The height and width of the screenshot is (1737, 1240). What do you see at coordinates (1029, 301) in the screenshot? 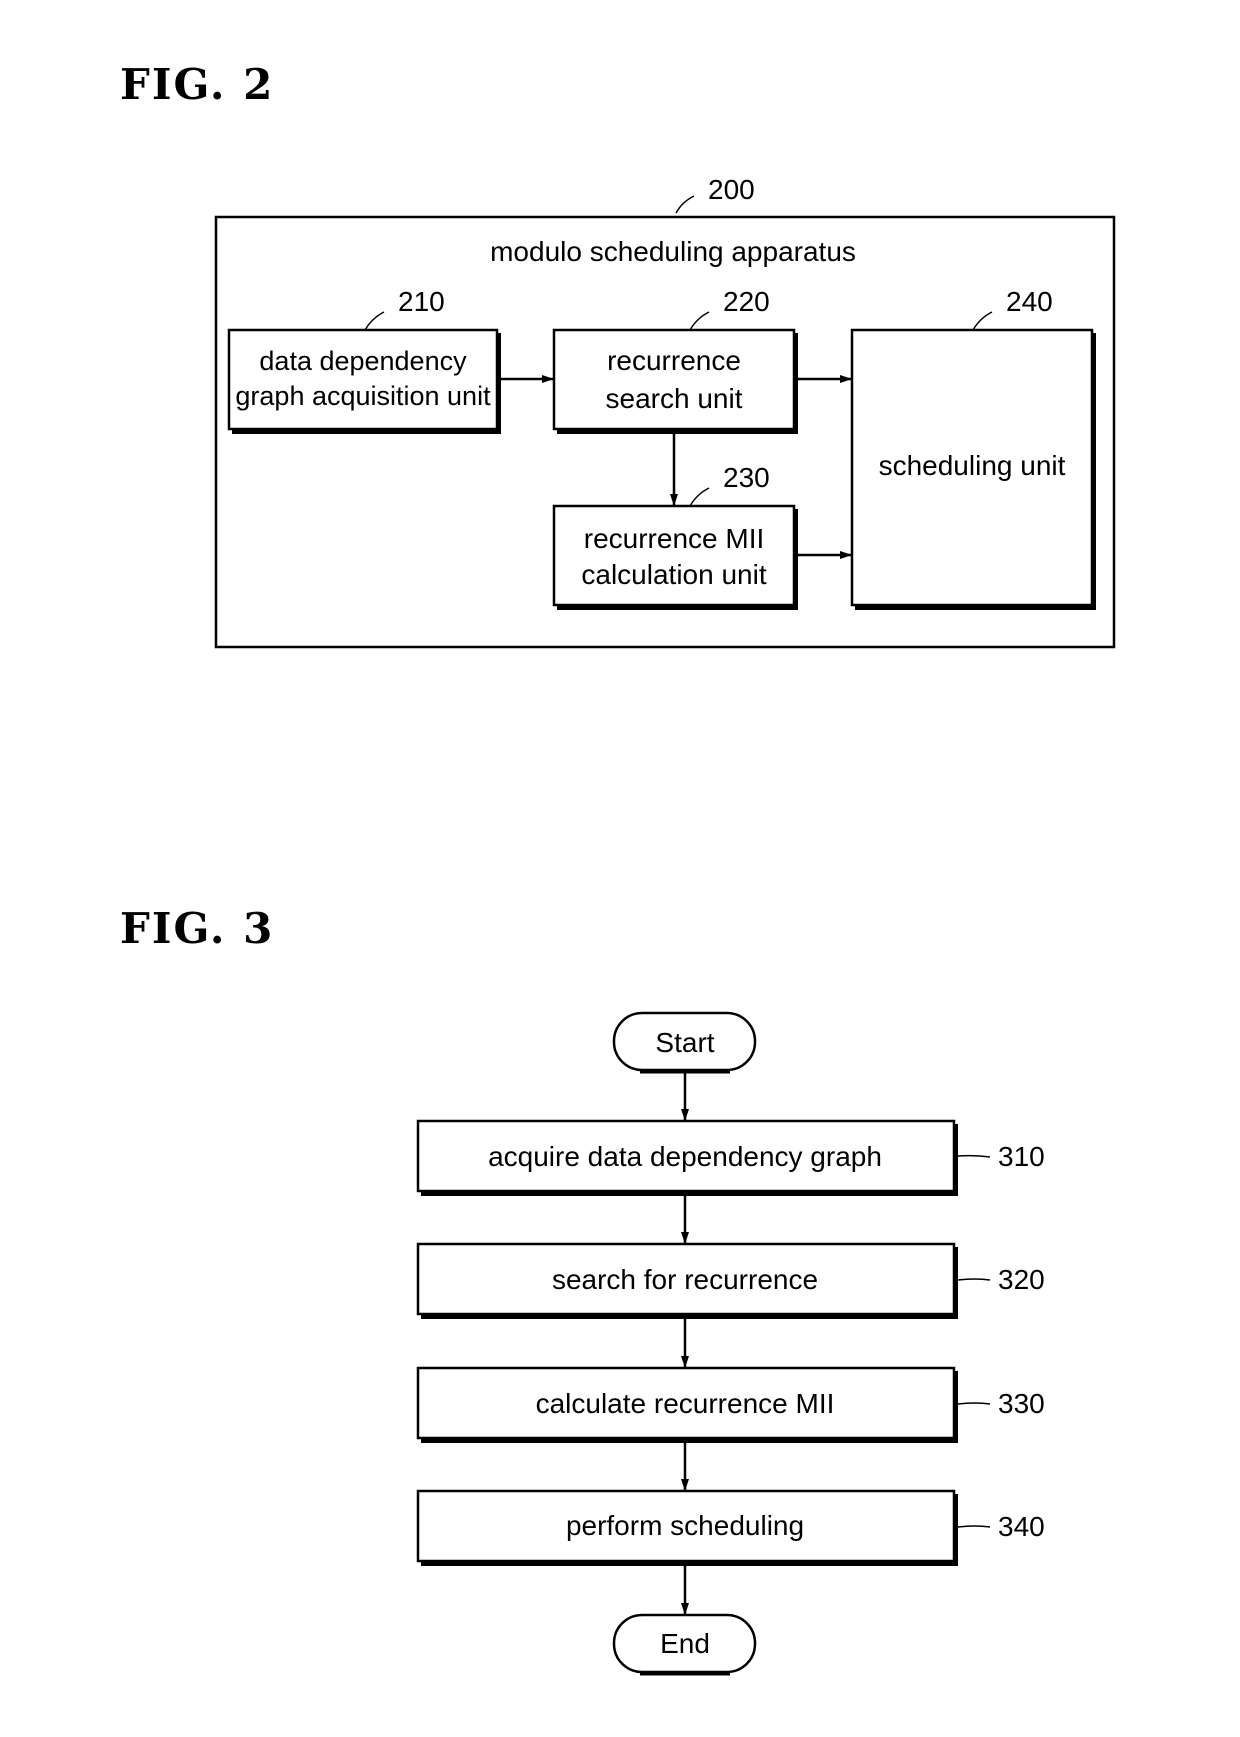
I see `ref-240: 240` at bounding box center [1029, 301].